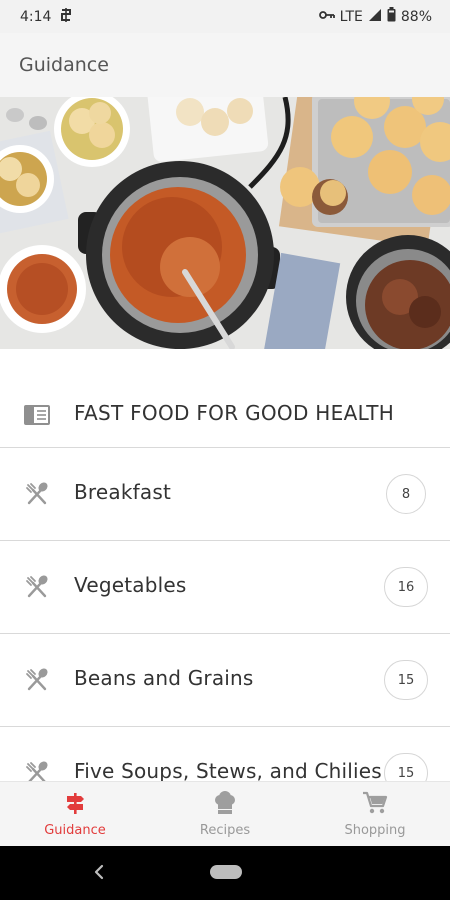 The height and width of the screenshot is (900, 450). I want to click on nav-tab-recipes: Recipes, so click(225, 814).